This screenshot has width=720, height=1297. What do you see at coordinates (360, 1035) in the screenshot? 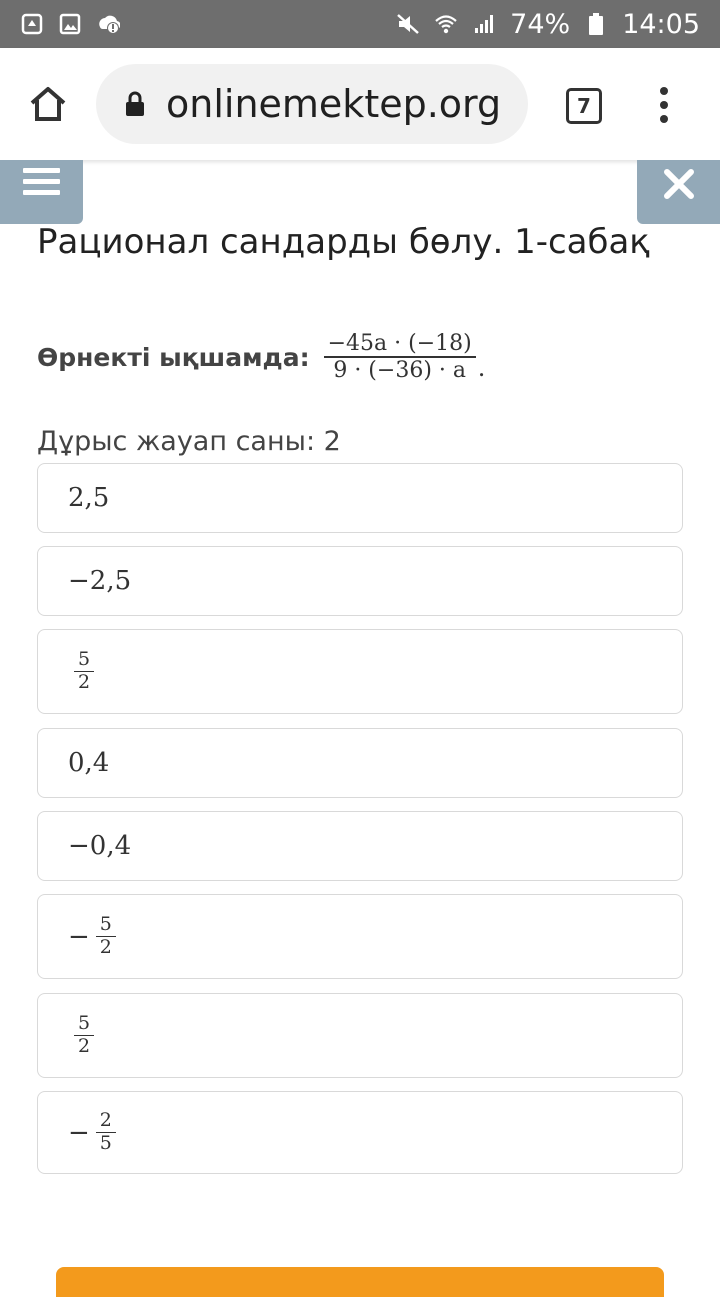
I see `answer-option-7: 5 2` at bounding box center [360, 1035].